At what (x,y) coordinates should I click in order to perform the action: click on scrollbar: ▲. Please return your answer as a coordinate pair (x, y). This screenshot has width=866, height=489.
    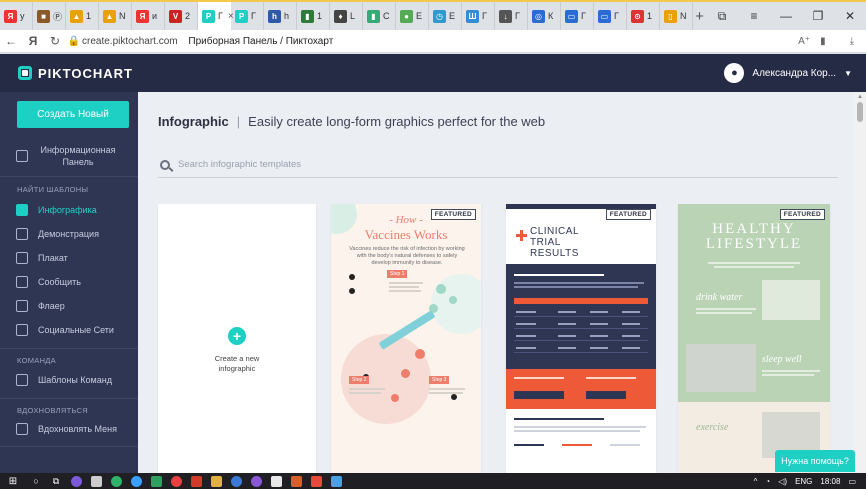
    Looking at the image, I should click on (860, 282).